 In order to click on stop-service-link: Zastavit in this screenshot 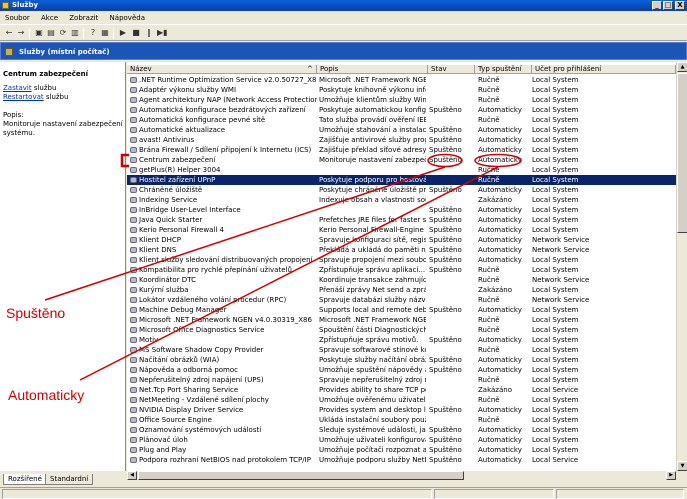, I will do `click(17, 88)`.